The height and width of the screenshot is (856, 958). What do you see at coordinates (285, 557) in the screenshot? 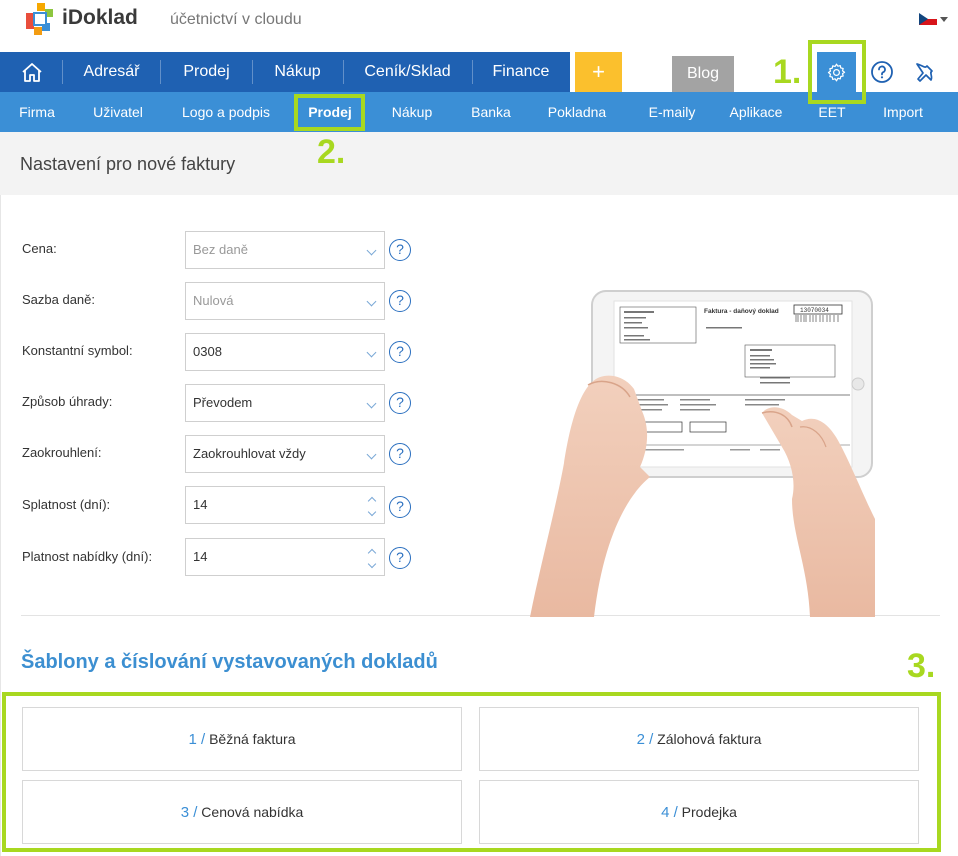
I see `offer-validity-stepper: 14` at bounding box center [285, 557].